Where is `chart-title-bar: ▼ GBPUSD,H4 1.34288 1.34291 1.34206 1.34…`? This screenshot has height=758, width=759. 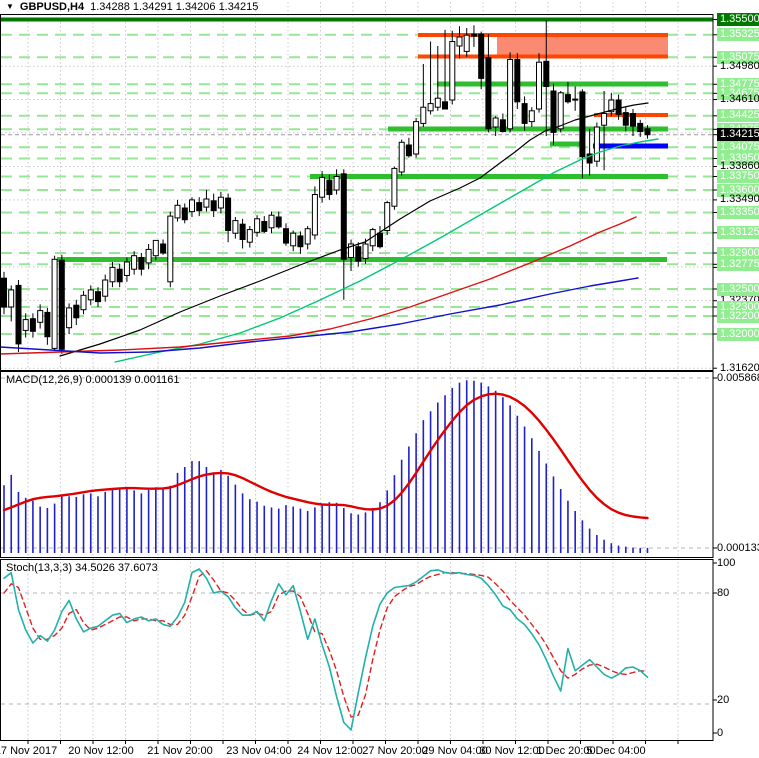 chart-title-bar: ▼ GBPUSD,H4 1.34288 1.34291 1.34206 1.34… is located at coordinates (379, 7).